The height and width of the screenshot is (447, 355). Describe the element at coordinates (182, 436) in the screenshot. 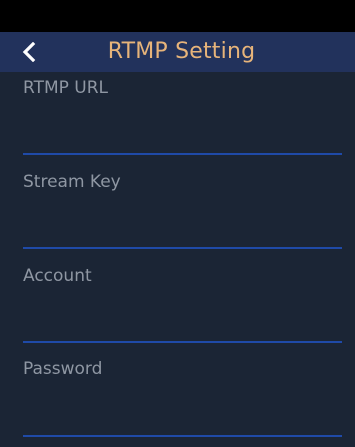

I see `password-underline` at that location.